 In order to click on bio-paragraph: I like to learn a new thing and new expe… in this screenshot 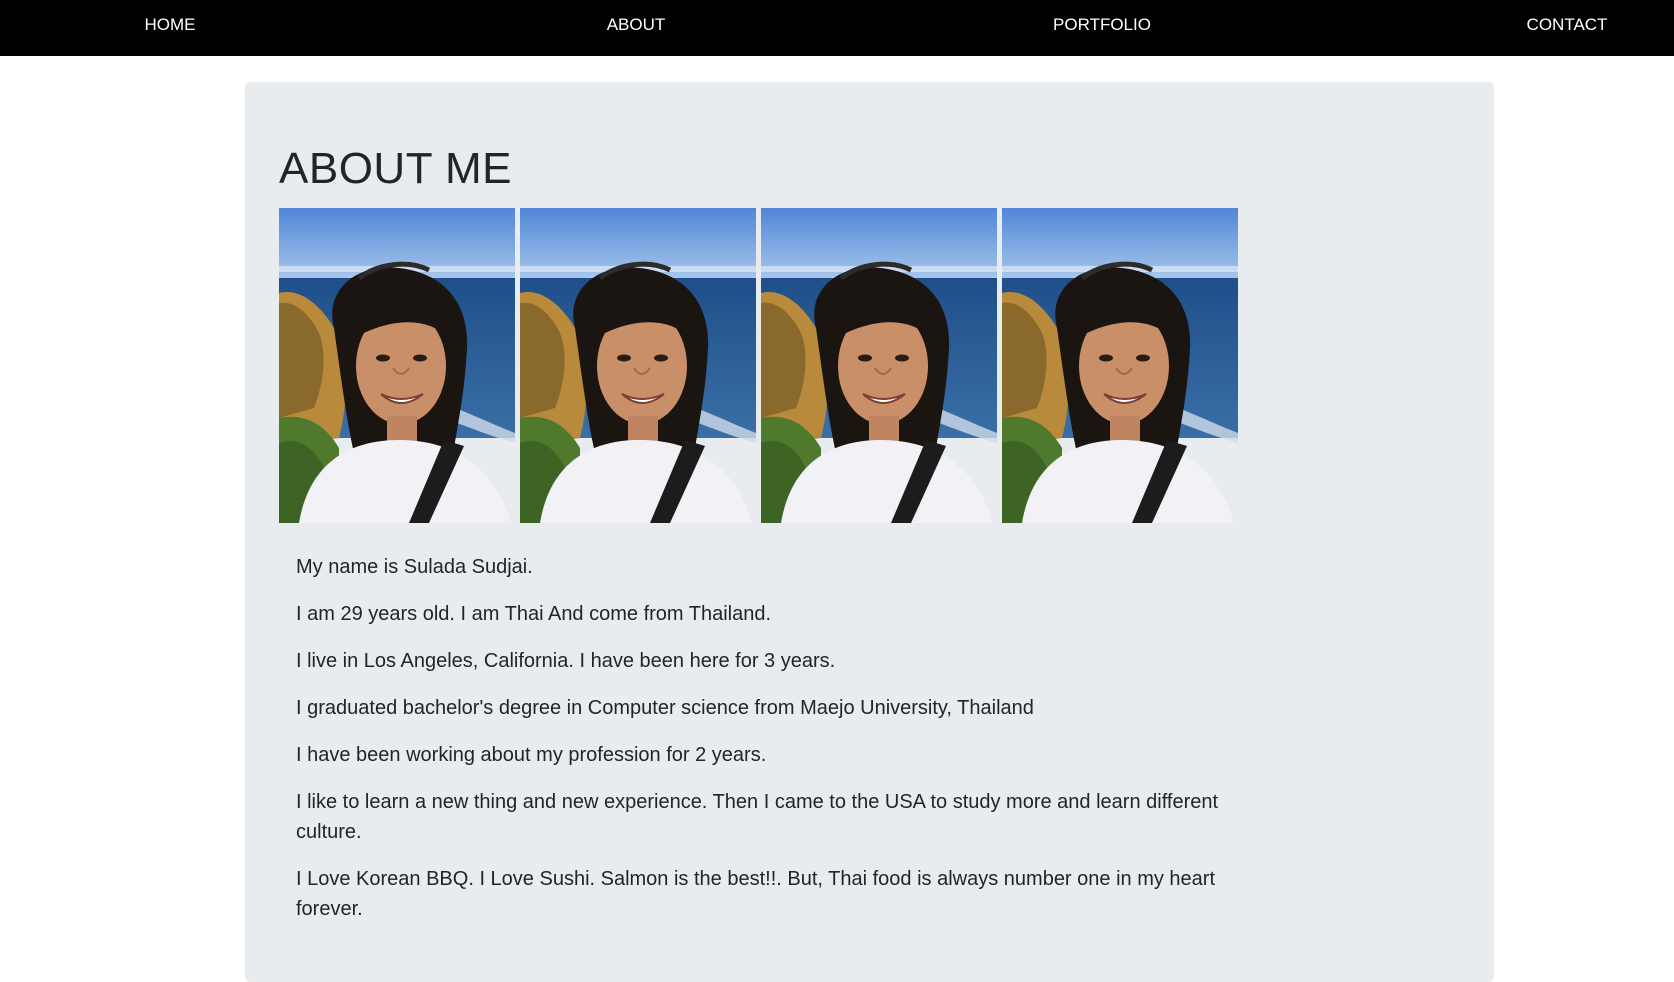, I will do `click(757, 817)`.